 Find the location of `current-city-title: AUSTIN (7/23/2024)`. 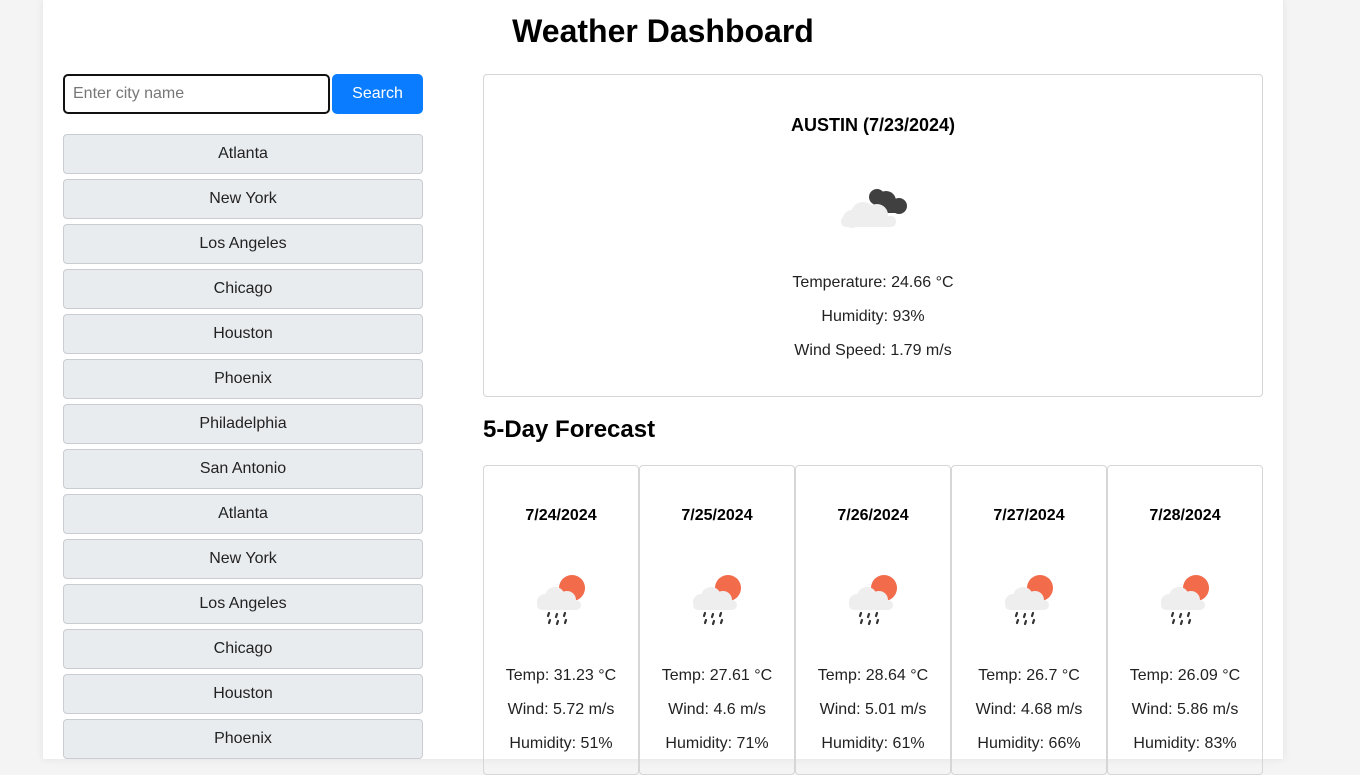

current-city-title: AUSTIN (7/23/2024) is located at coordinates (873, 125).